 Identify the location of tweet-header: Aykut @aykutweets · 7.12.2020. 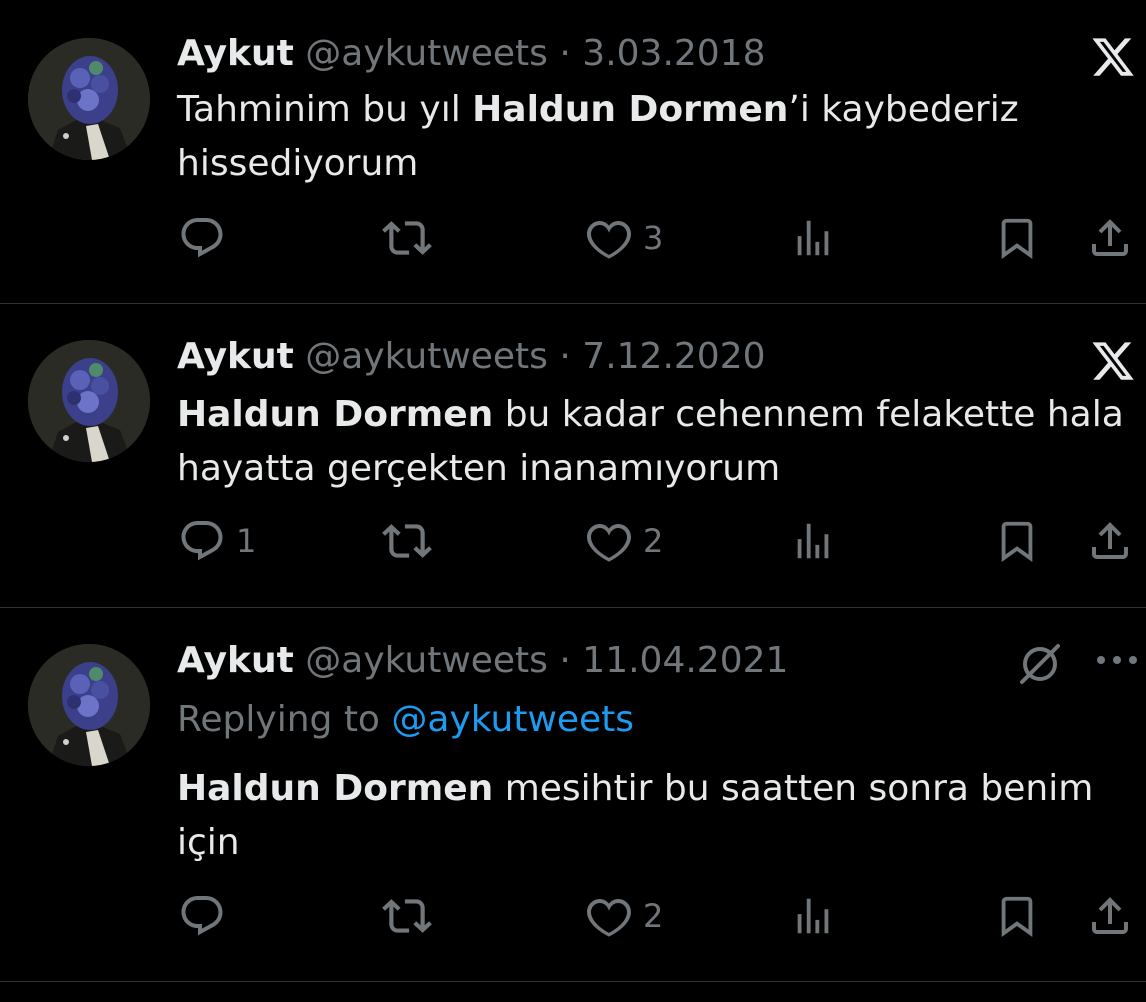
(471, 357).